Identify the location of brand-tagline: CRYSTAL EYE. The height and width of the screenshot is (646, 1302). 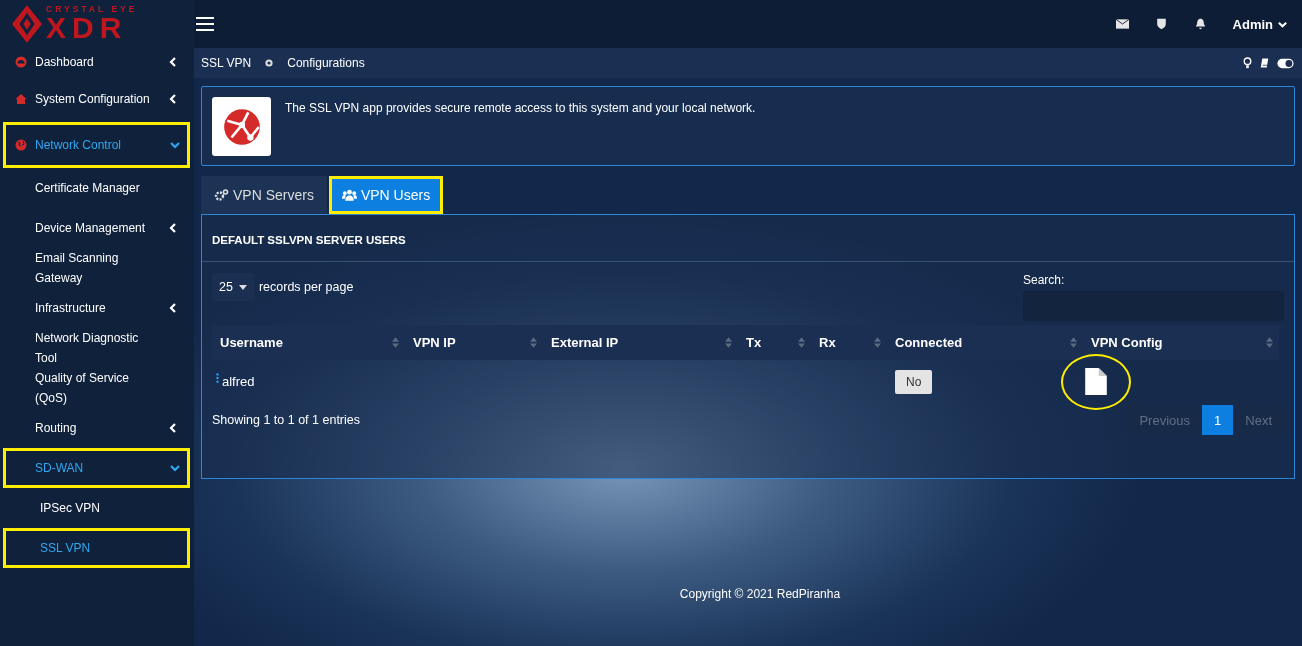
(92, 9).